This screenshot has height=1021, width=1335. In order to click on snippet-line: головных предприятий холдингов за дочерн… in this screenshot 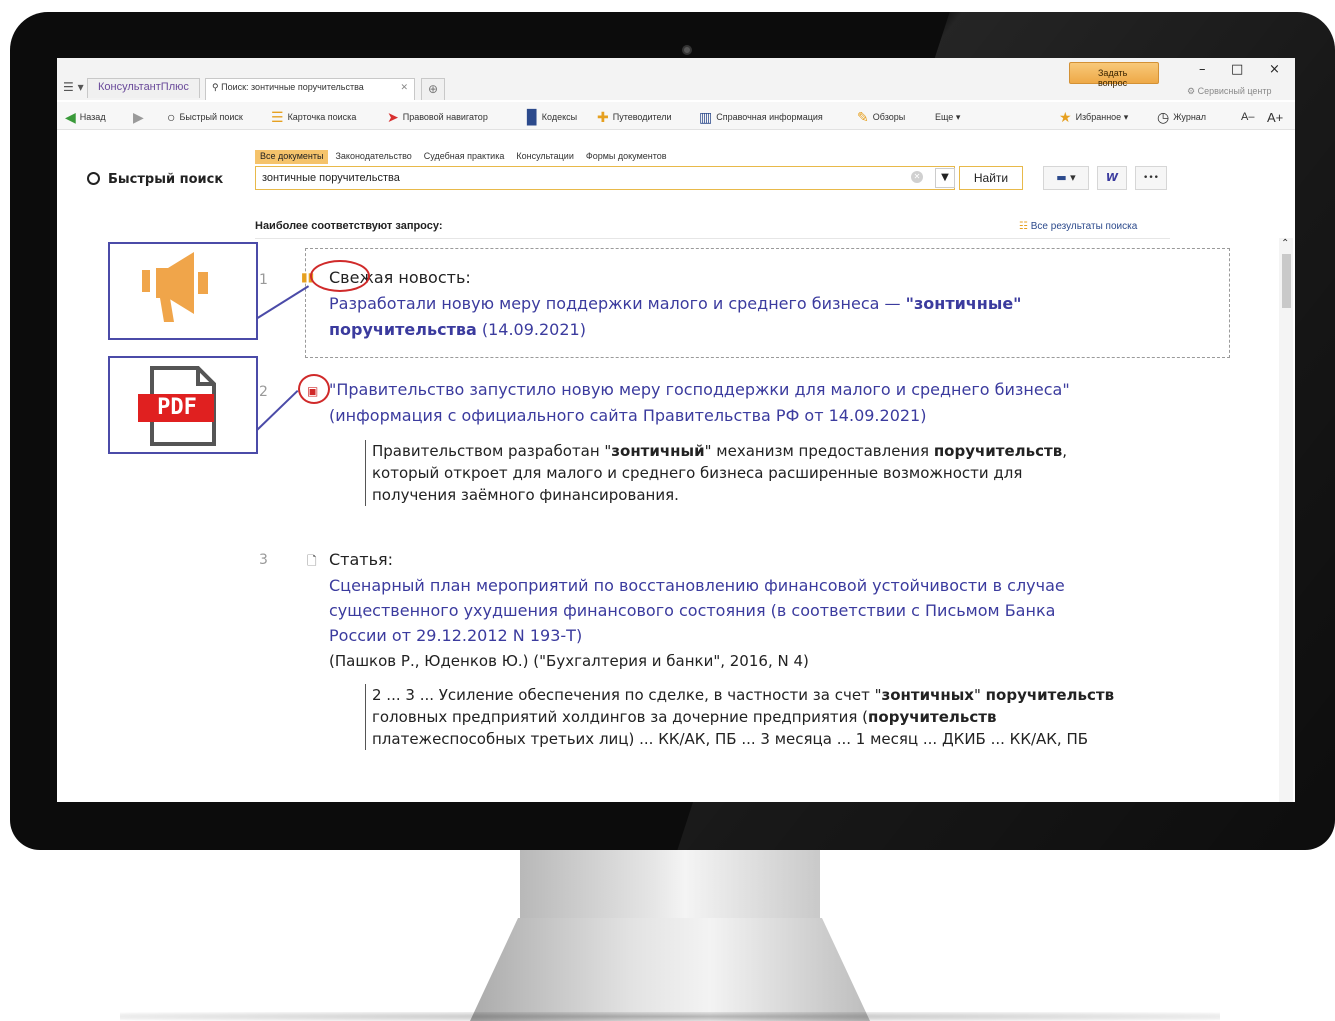, I will do `click(743, 717)`.